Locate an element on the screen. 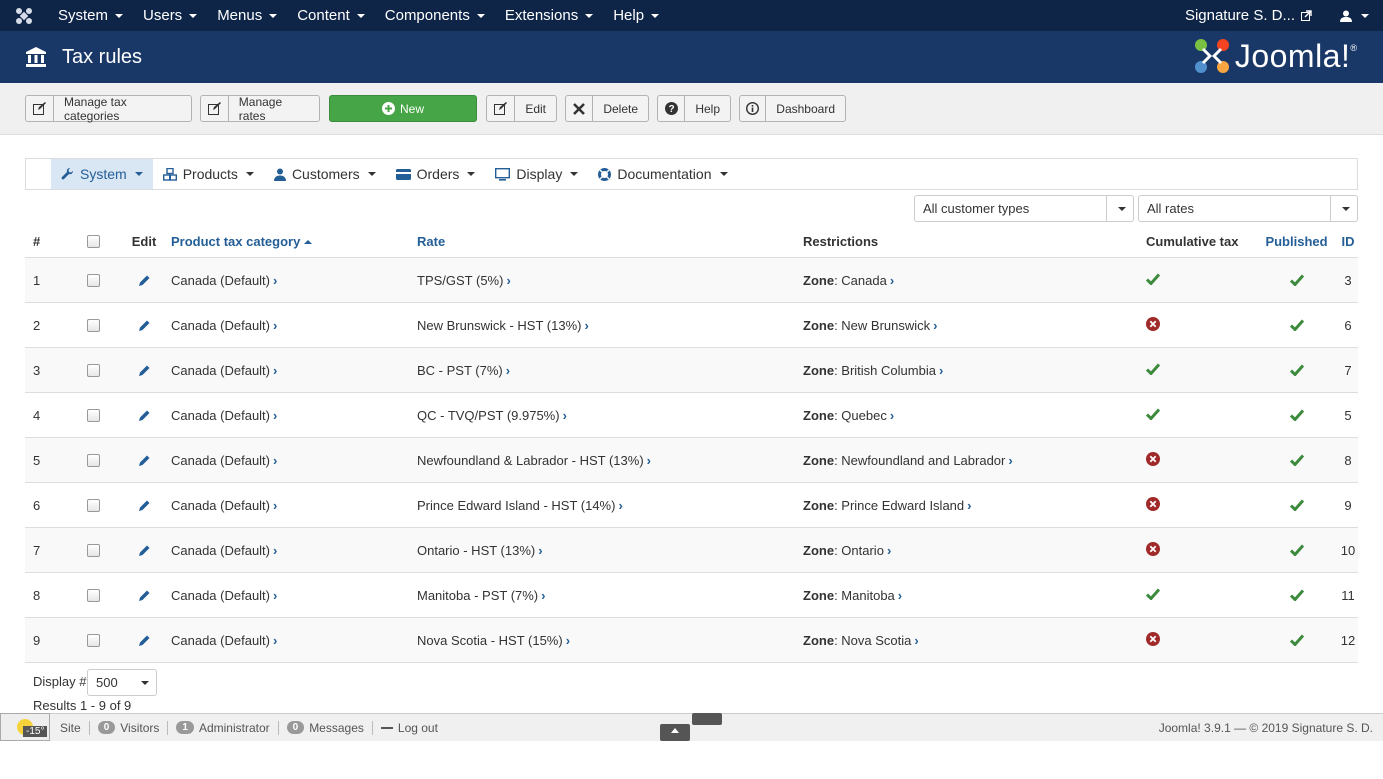  dashboard-button: Dashboard is located at coordinates (792, 108).